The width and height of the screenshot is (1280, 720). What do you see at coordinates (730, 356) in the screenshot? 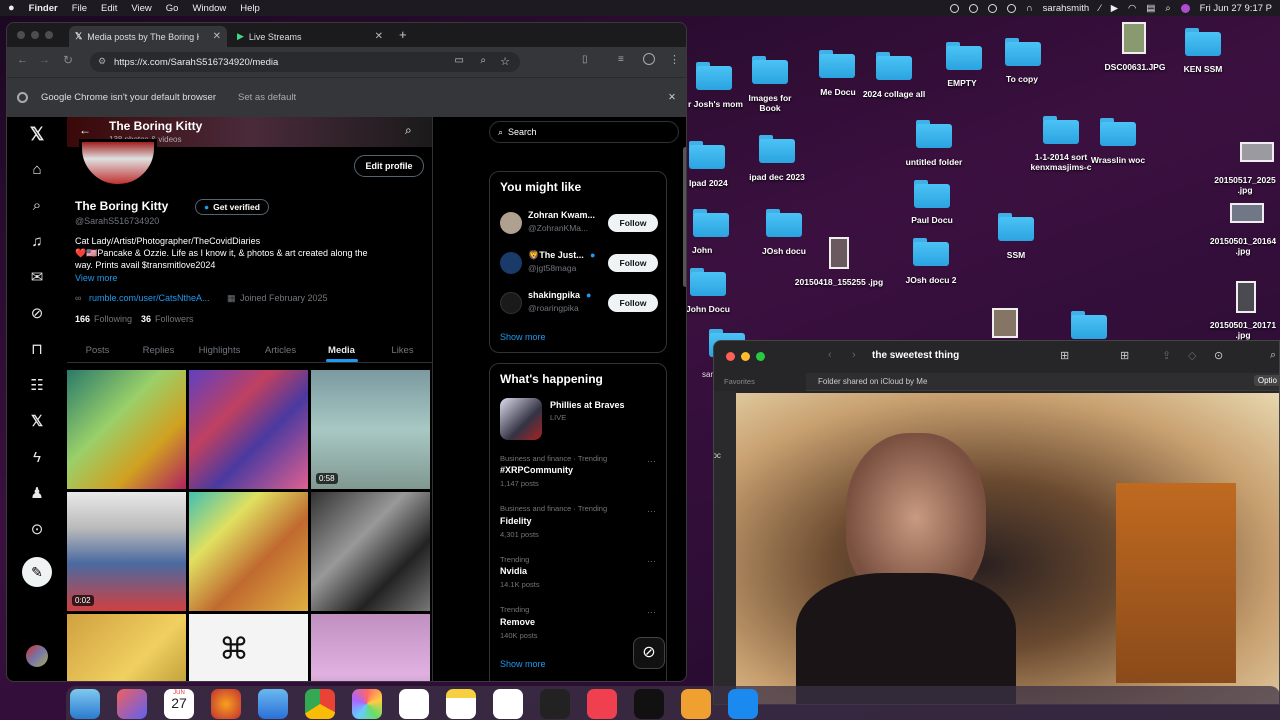
I see `close-window-button` at bounding box center [730, 356].